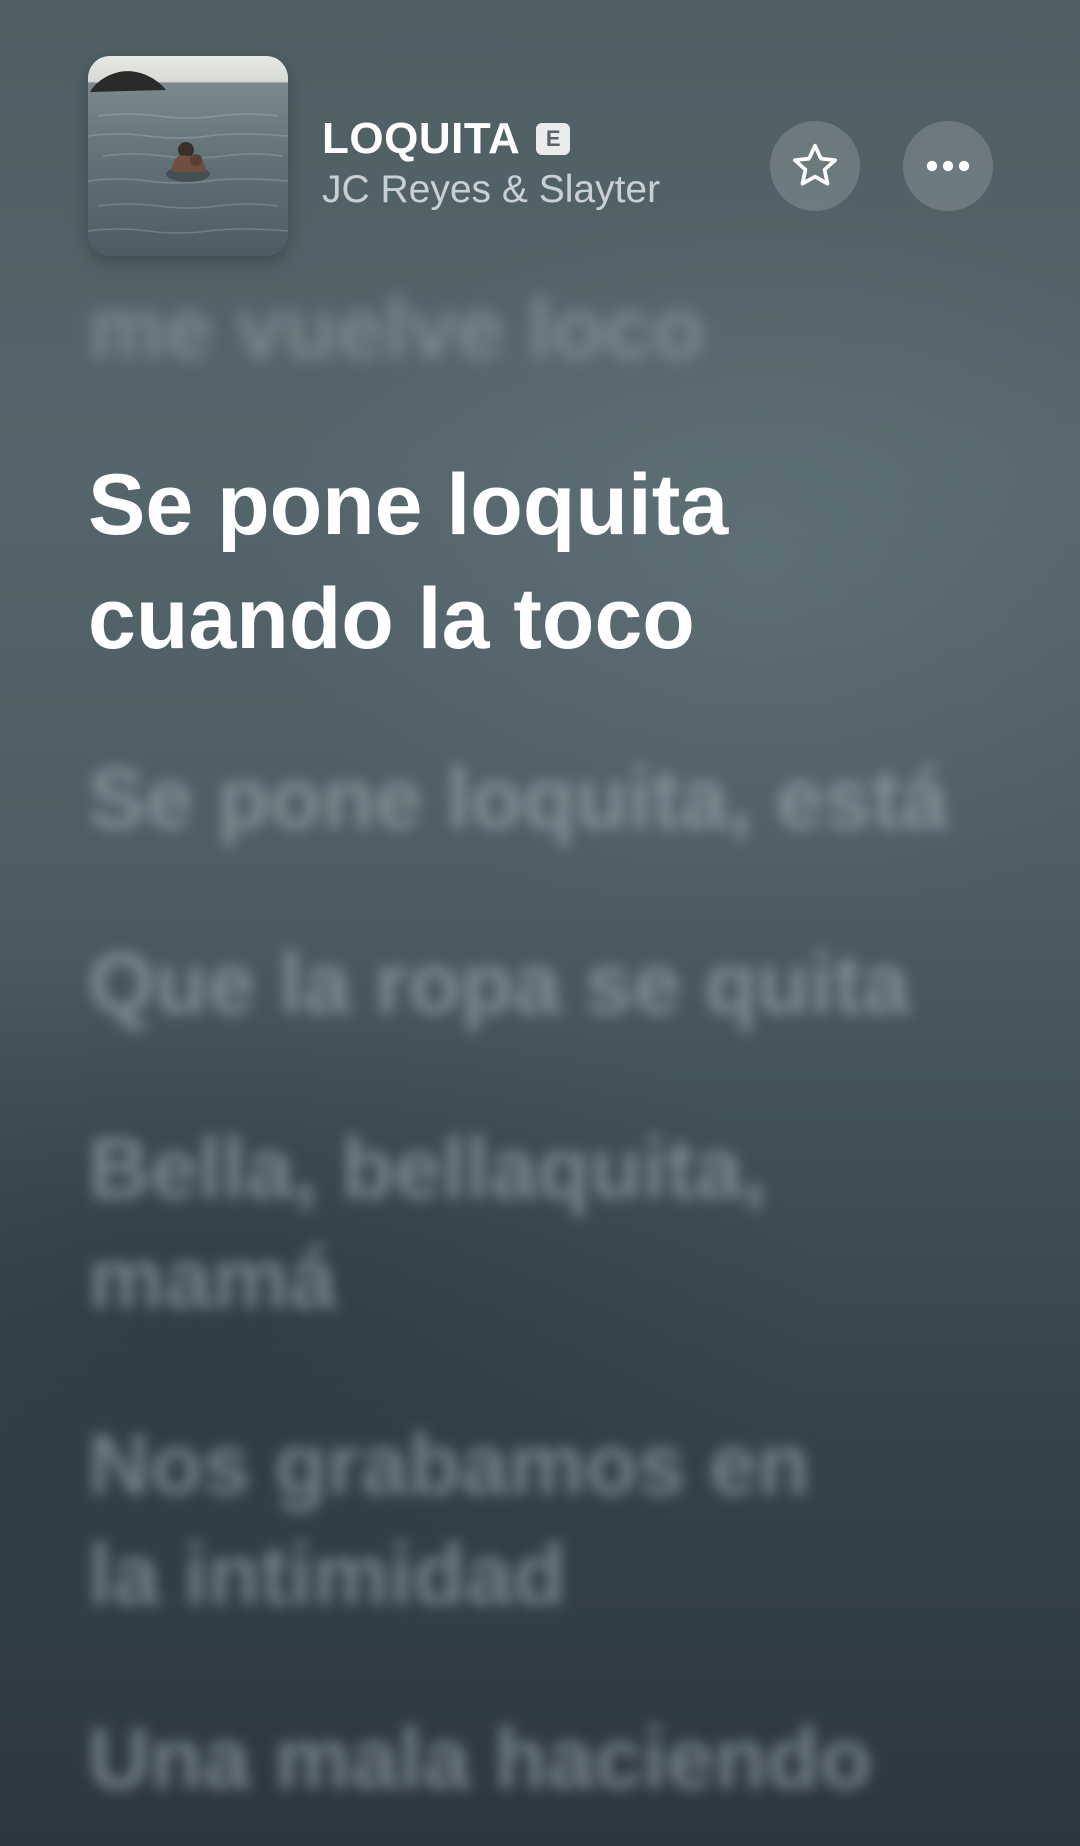 The width and height of the screenshot is (1080, 1846). I want to click on favorite-button, so click(815, 166).